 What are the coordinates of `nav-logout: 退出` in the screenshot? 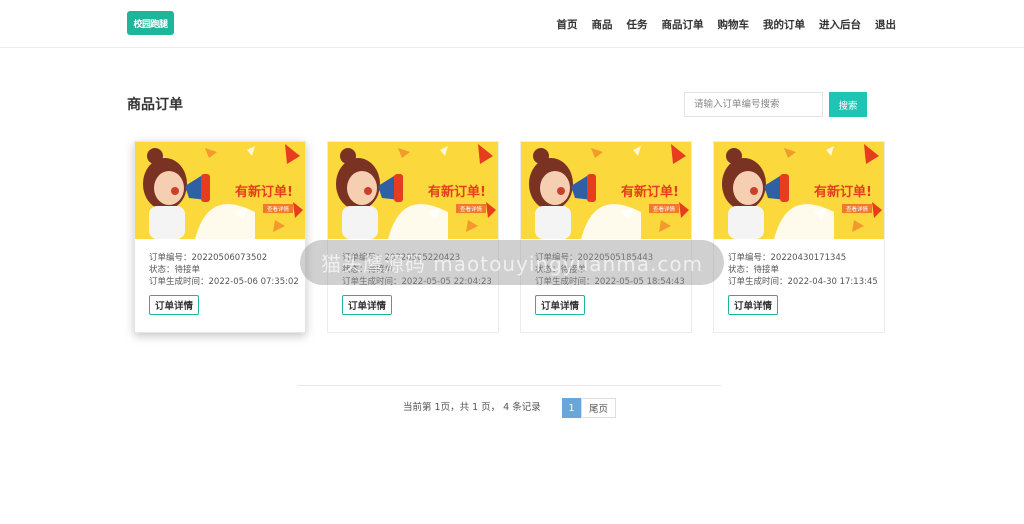 It's located at (885, 24).